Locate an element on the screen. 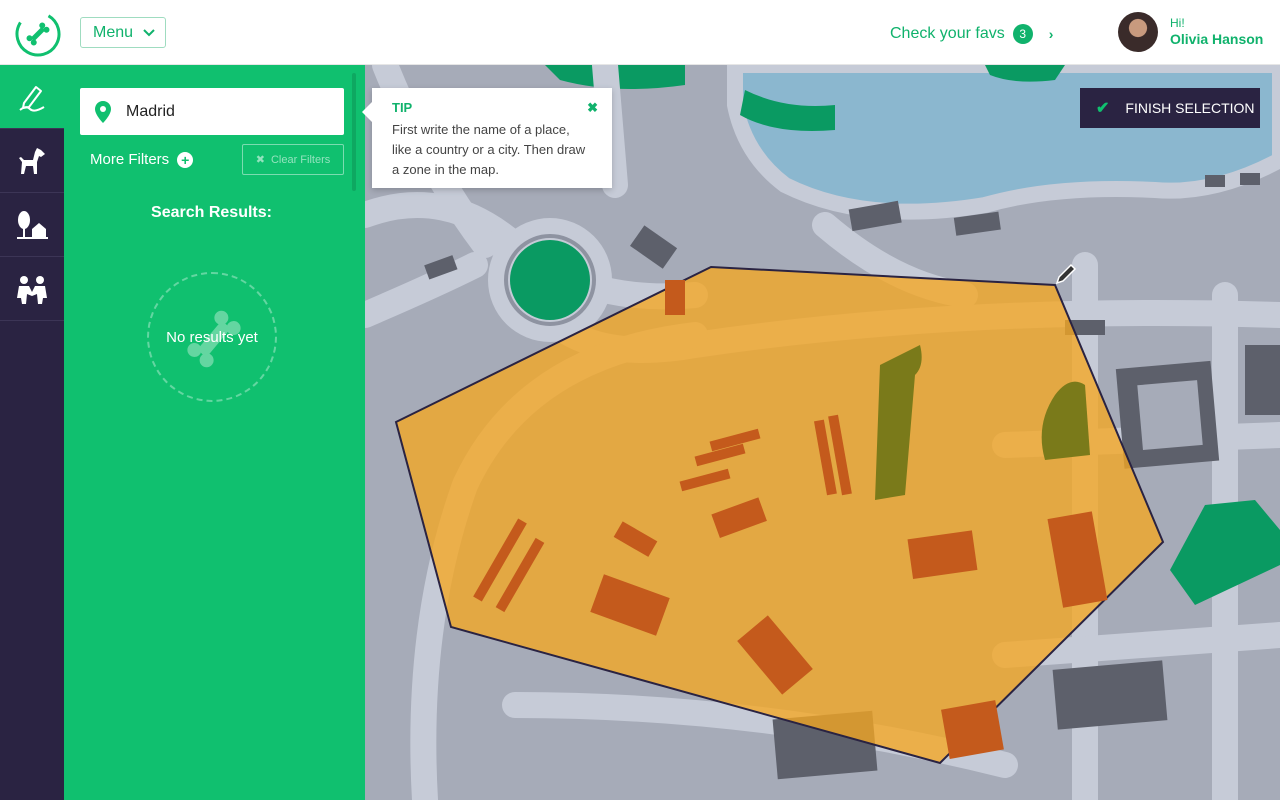 Image resolution: width=1280 pixels, height=800 pixels. user-name: Olivia Hanson is located at coordinates (1217, 39).